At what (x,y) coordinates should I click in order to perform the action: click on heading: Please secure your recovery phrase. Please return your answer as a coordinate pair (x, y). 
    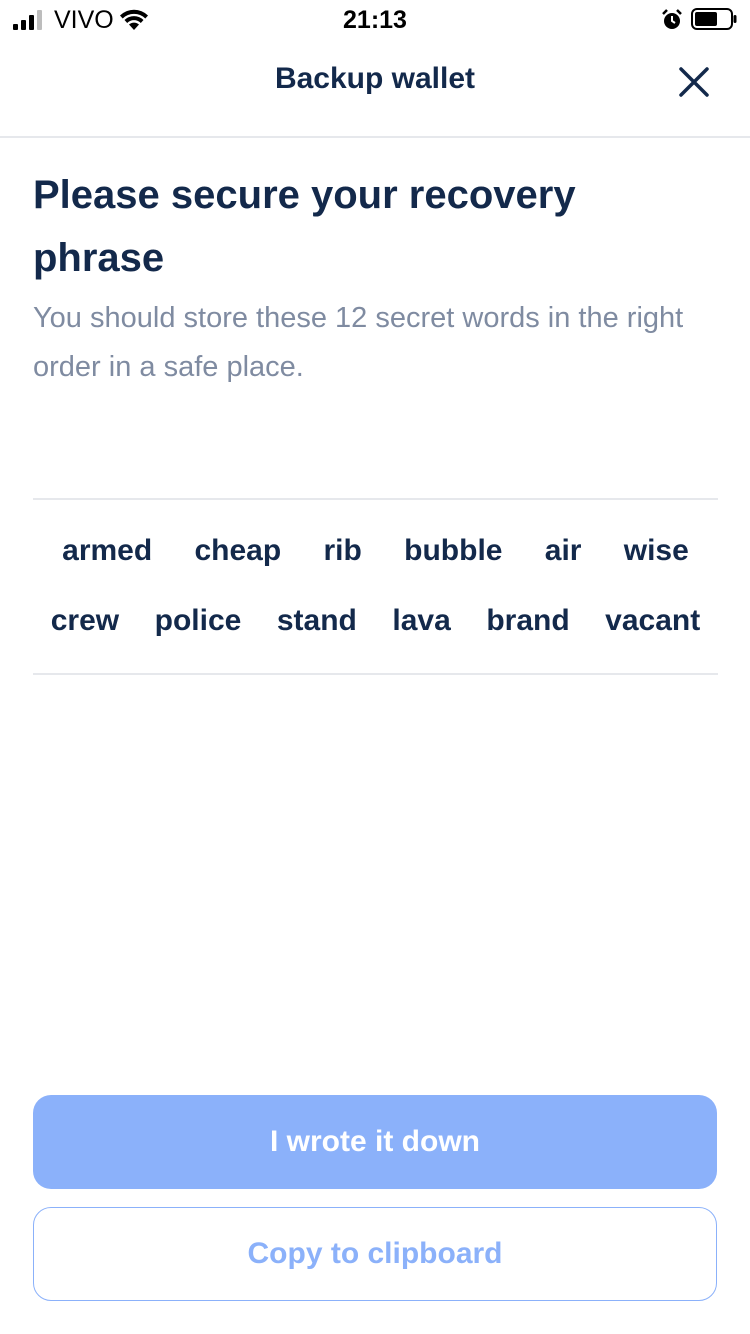
    Looking at the image, I should click on (304, 226).